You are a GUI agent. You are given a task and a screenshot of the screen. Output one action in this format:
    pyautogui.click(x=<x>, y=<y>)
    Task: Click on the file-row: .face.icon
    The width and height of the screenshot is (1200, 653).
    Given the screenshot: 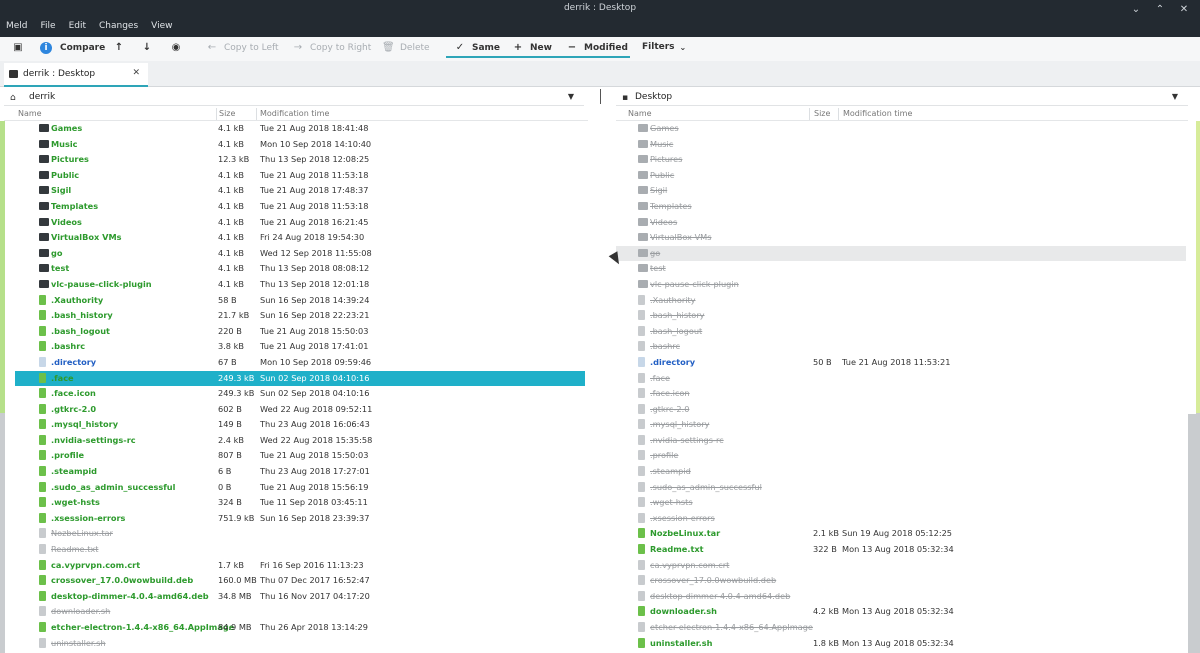 What is the action you would take?
    pyautogui.click(x=901, y=394)
    